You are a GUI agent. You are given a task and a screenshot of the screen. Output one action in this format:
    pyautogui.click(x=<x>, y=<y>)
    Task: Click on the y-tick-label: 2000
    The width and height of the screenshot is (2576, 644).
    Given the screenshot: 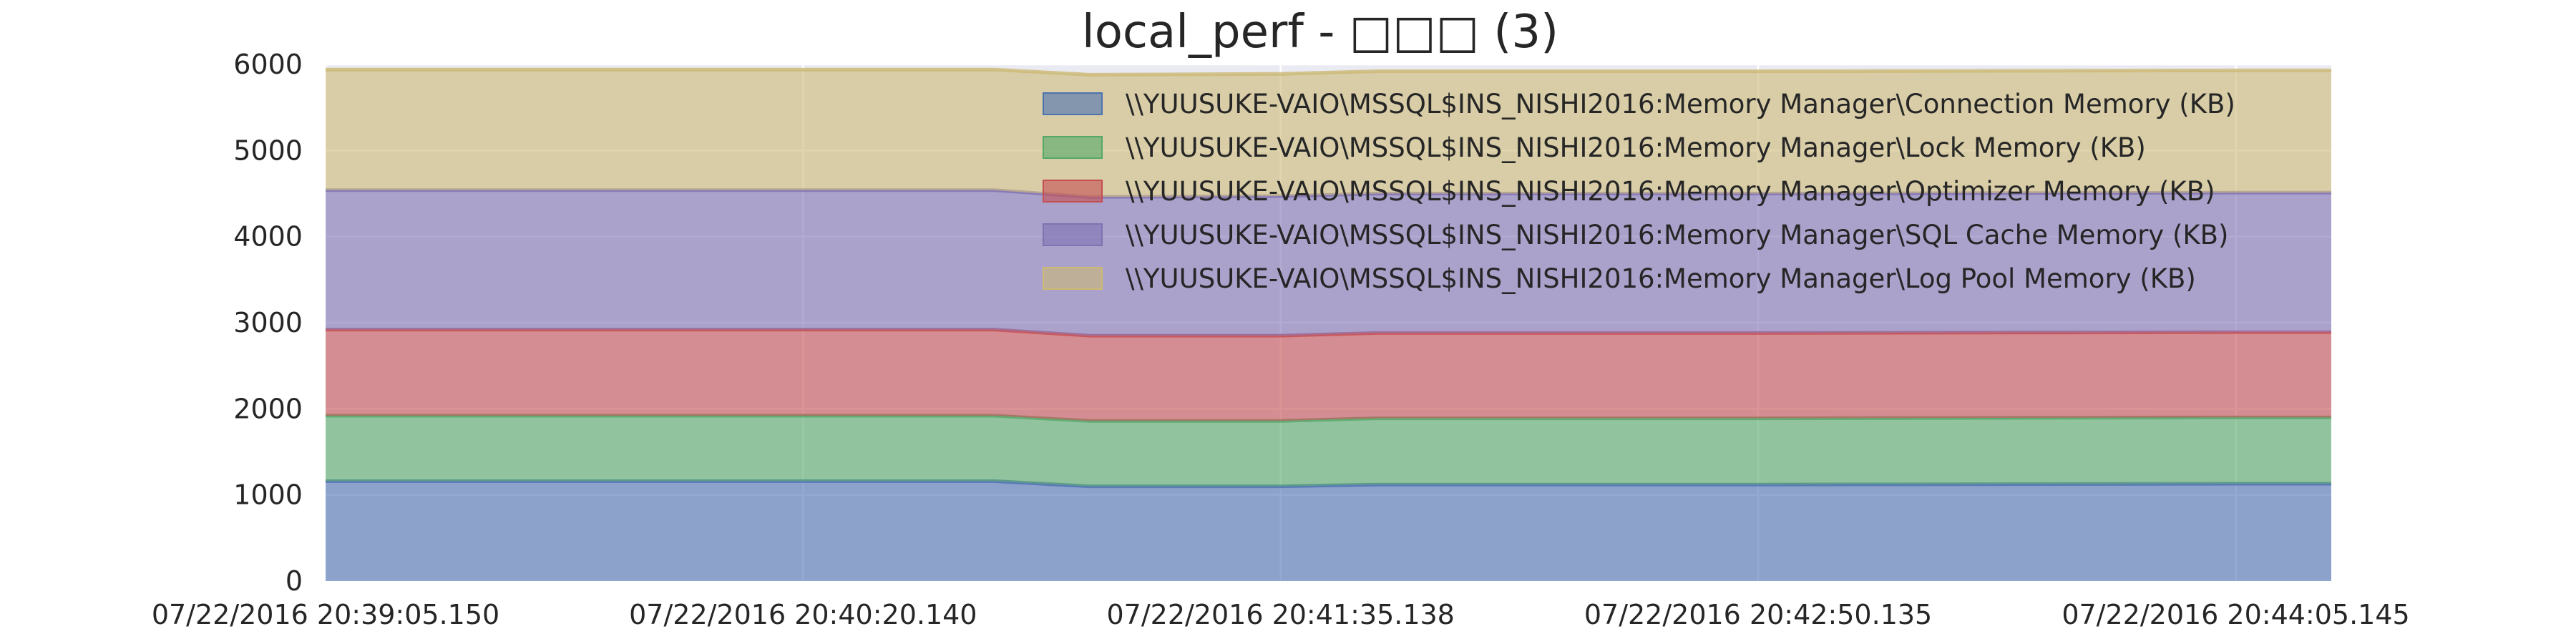 What is the action you would take?
    pyautogui.click(x=268, y=408)
    